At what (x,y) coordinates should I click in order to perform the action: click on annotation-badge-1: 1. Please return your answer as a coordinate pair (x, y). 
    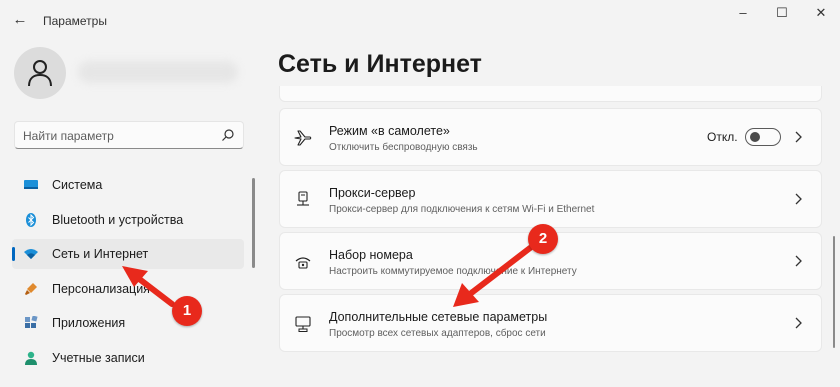
    Looking at the image, I should click on (187, 311).